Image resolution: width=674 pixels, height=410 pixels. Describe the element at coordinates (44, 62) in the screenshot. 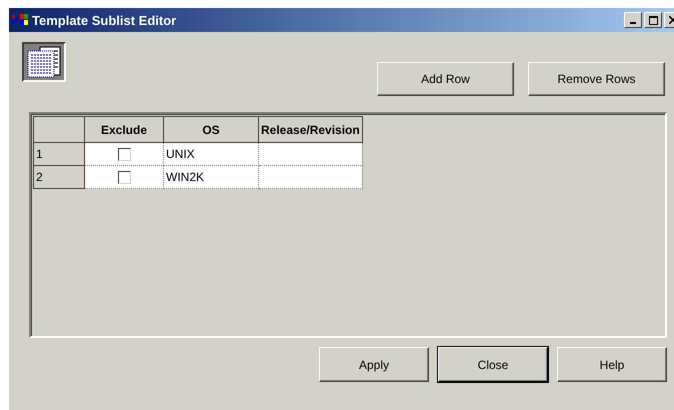

I see `document-icon` at that location.